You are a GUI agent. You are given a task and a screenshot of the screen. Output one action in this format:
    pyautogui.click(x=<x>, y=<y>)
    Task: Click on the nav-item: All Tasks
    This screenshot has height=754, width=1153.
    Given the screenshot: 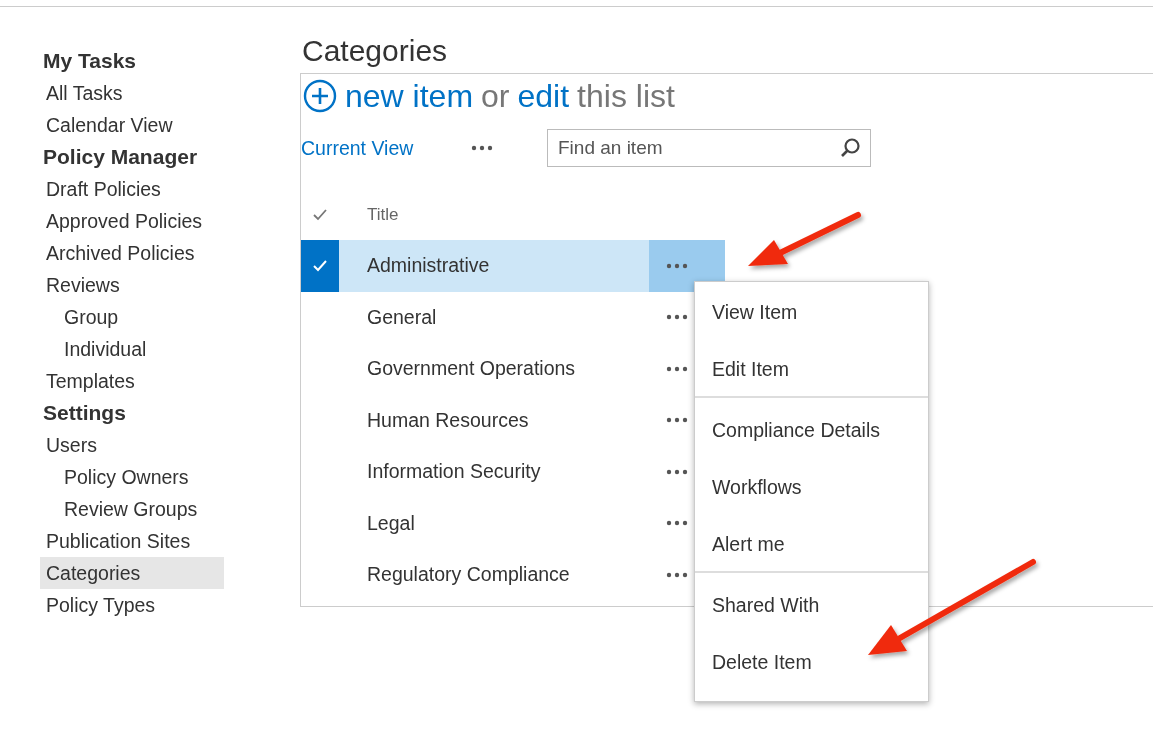 What is the action you would take?
    pyautogui.click(x=132, y=93)
    